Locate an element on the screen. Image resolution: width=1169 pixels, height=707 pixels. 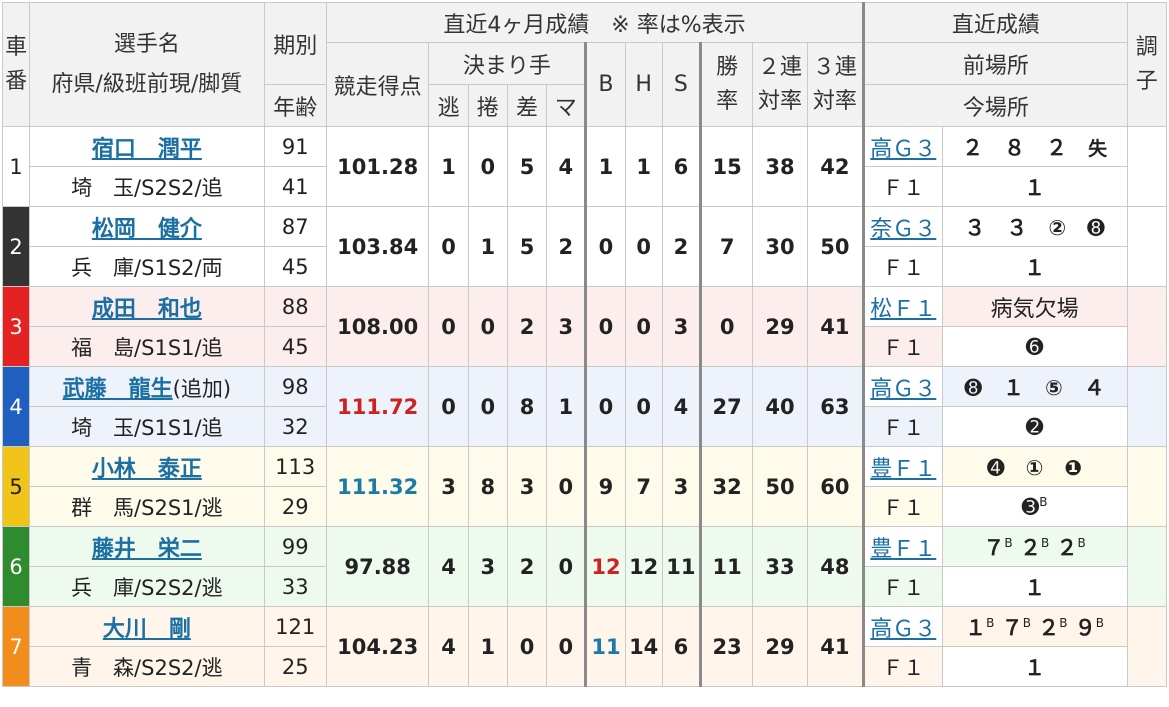
prev-venue-cell: 高Ｇ３ is located at coordinates (903, 146).